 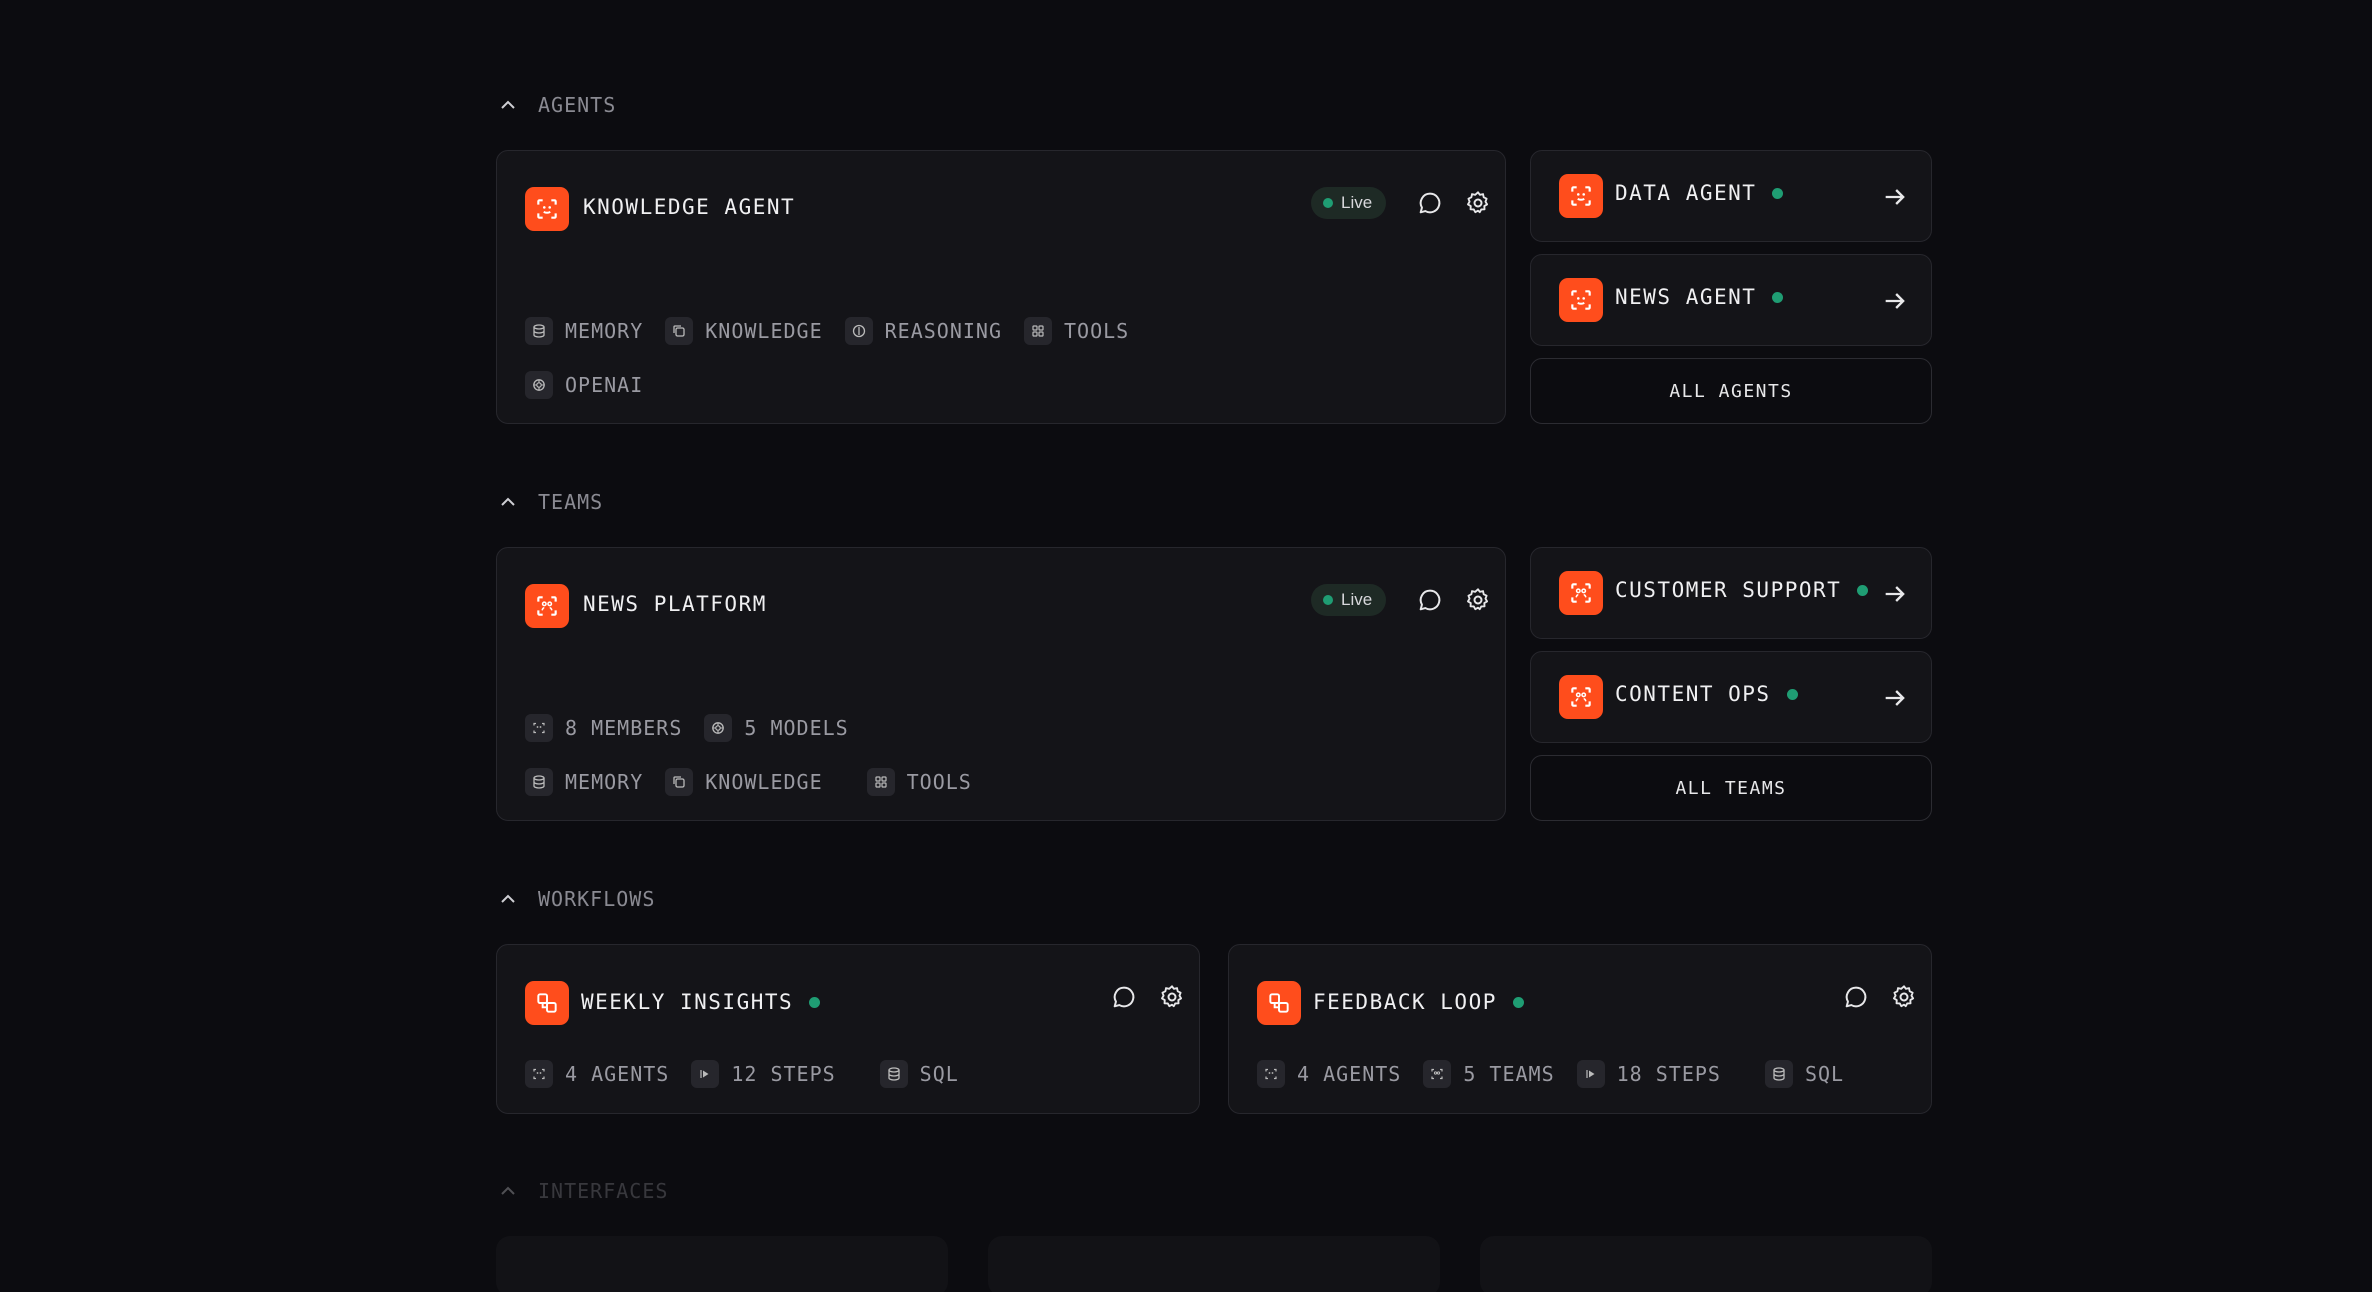 What do you see at coordinates (858, 331) in the screenshot?
I see `reasoning-icon` at bounding box center [858, 331].